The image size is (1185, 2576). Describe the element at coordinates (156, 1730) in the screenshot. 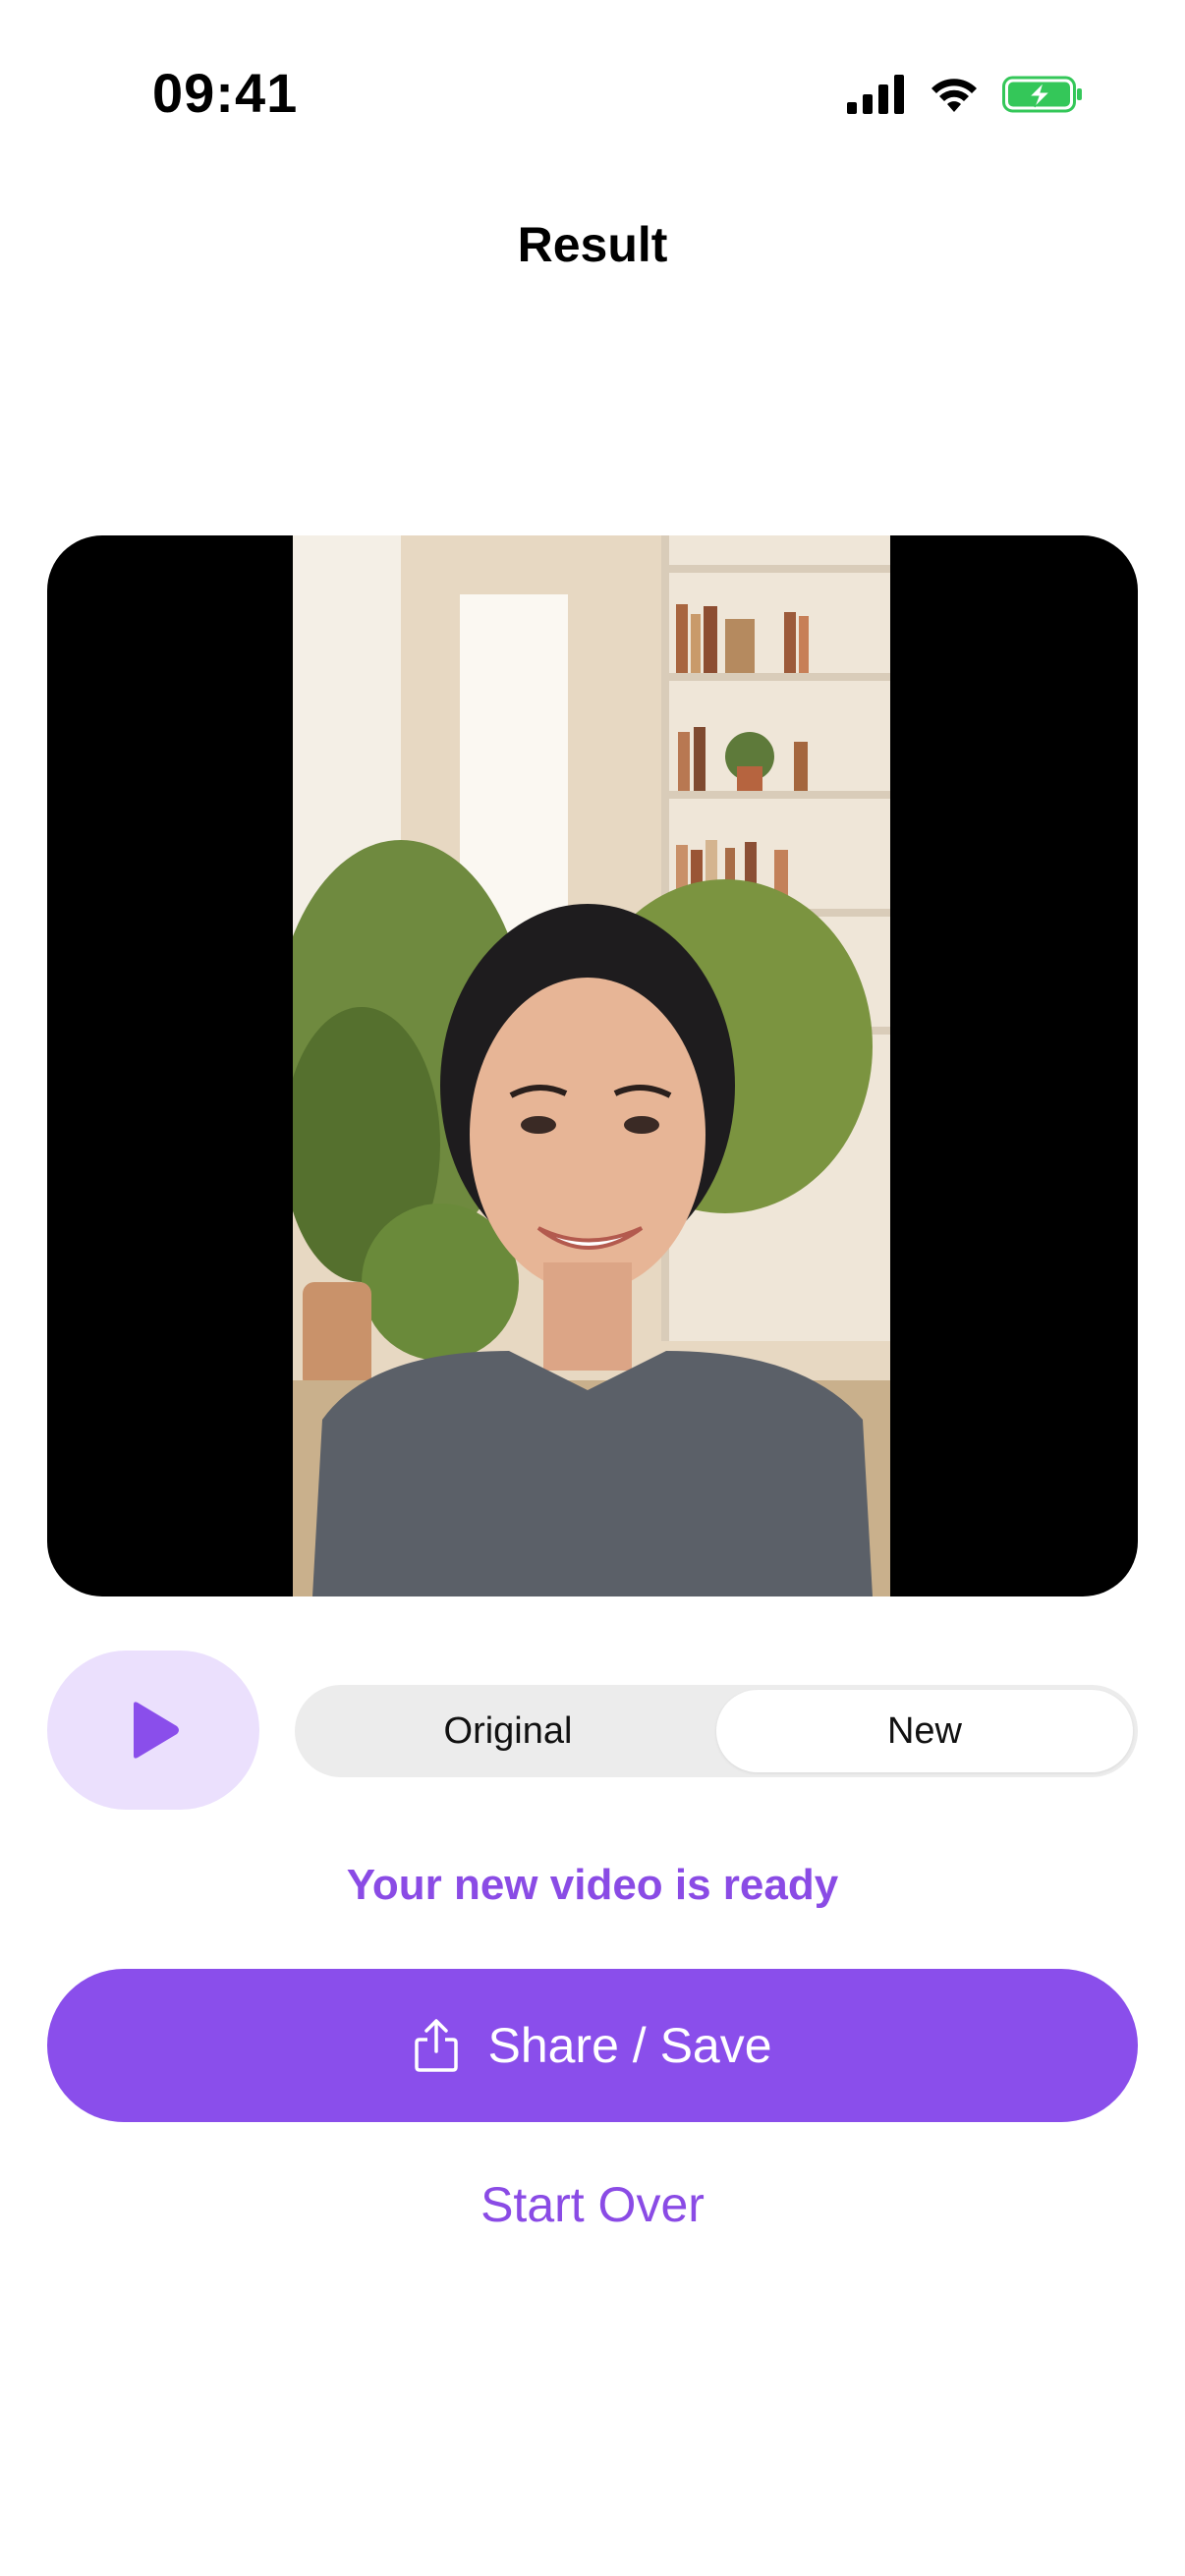

I see `play-icon` at that location.